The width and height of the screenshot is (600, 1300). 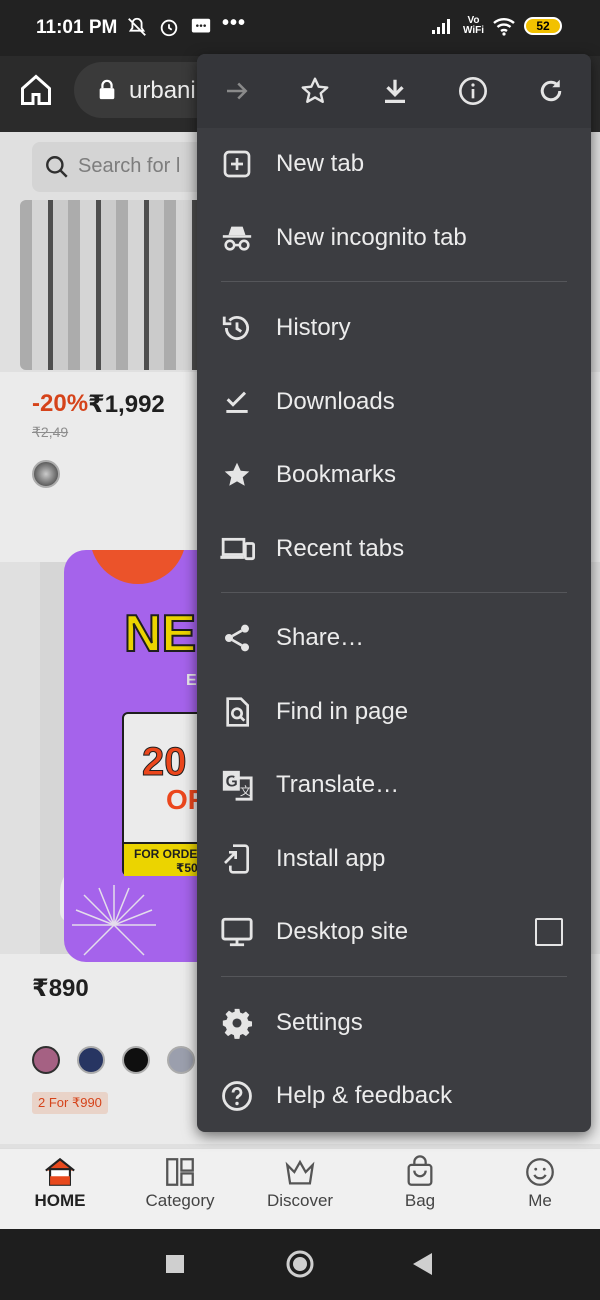 I want to click on status-more-dots: •••, so click(x=234, y=23).